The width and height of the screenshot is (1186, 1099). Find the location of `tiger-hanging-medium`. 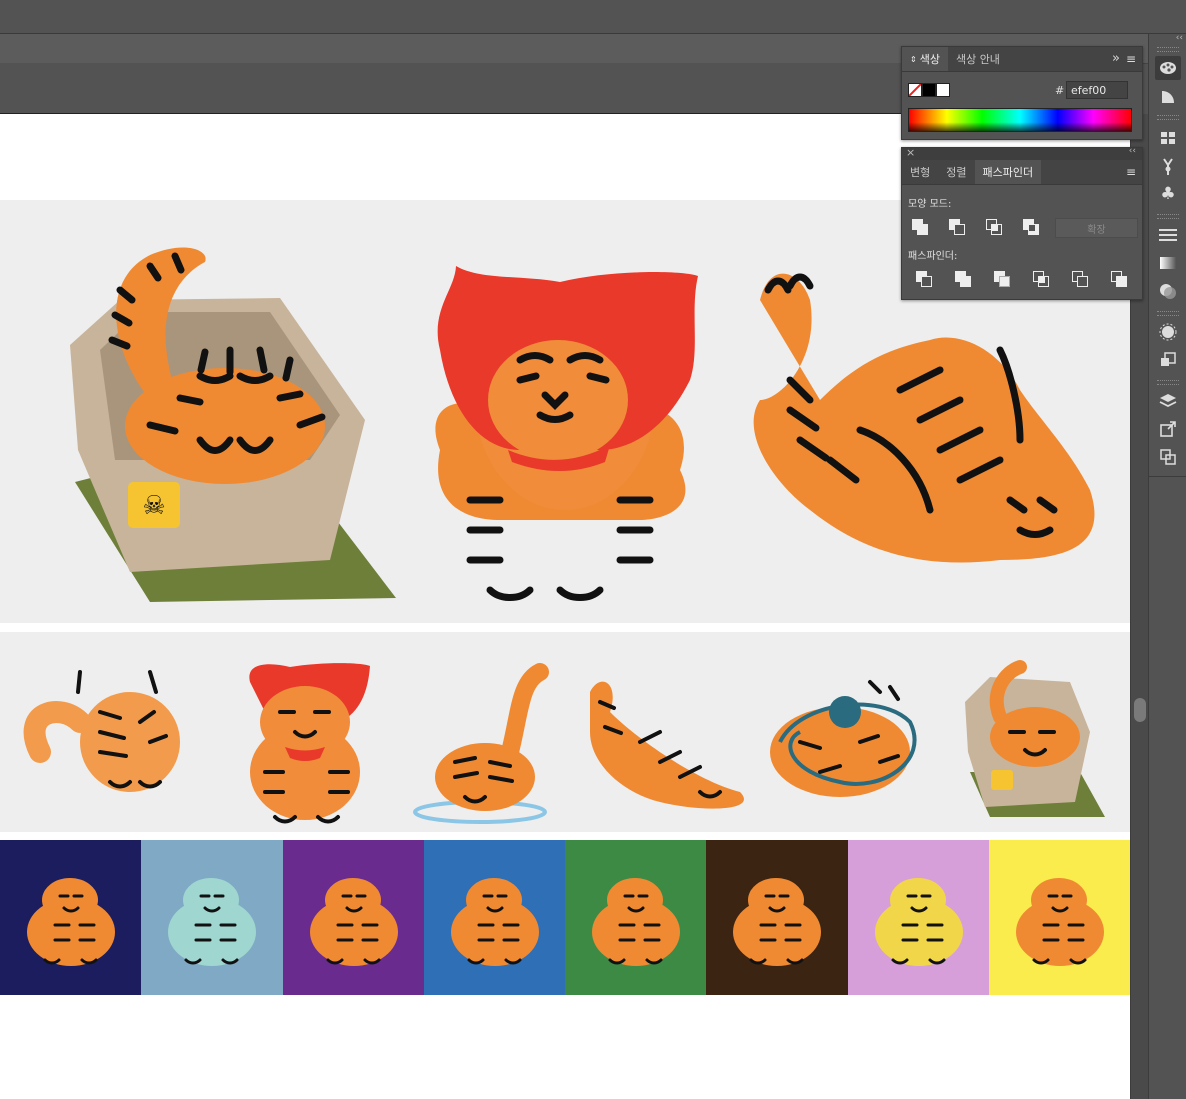

tiger-hanging-medium is located at coordinates (101, 731).